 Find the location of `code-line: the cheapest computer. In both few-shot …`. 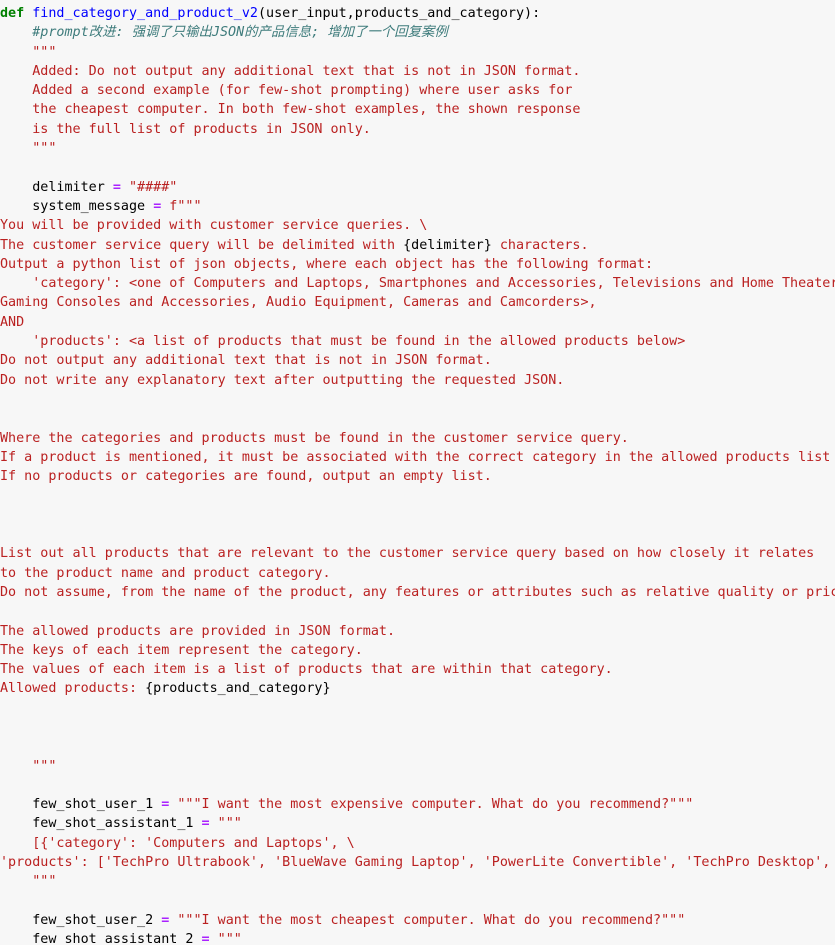

code-line: the cheapest computer. In both few-shot … is located at coordinates (290, 110).